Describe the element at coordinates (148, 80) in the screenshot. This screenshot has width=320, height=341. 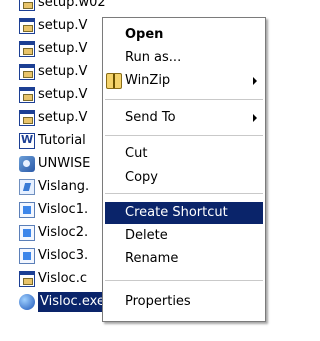
I see `menu-item-label: WinZip` at that location.